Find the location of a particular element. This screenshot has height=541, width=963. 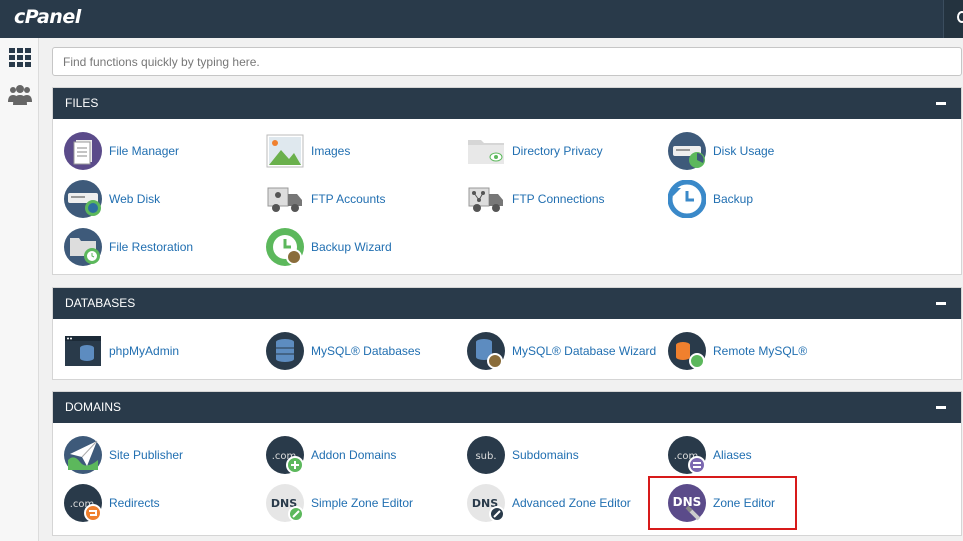

subdomains-icon: sub. is located at coordinates (486, 455).